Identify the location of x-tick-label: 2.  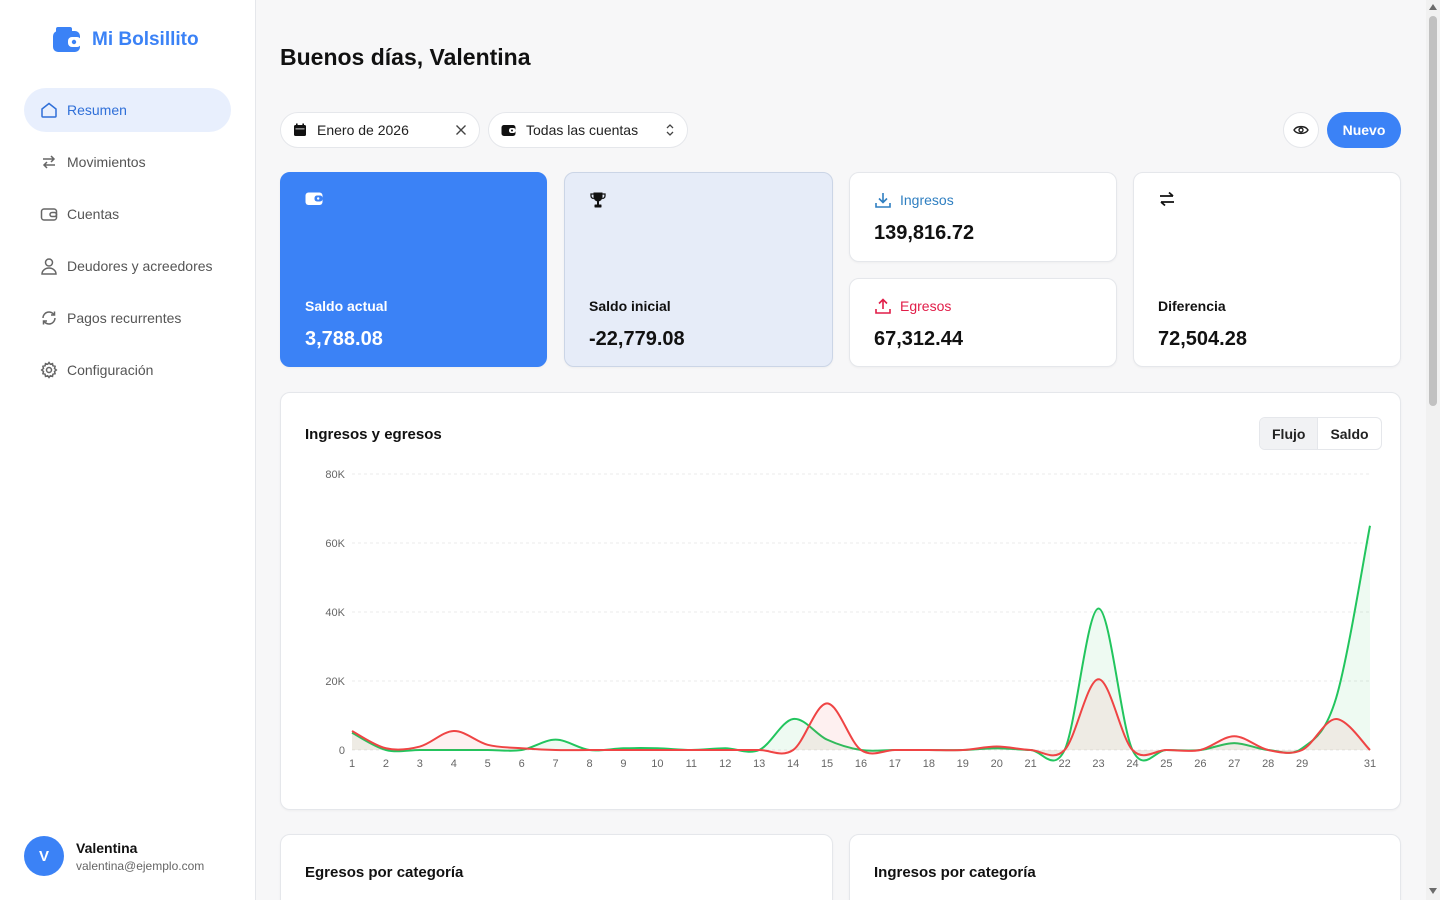
(386, 764).